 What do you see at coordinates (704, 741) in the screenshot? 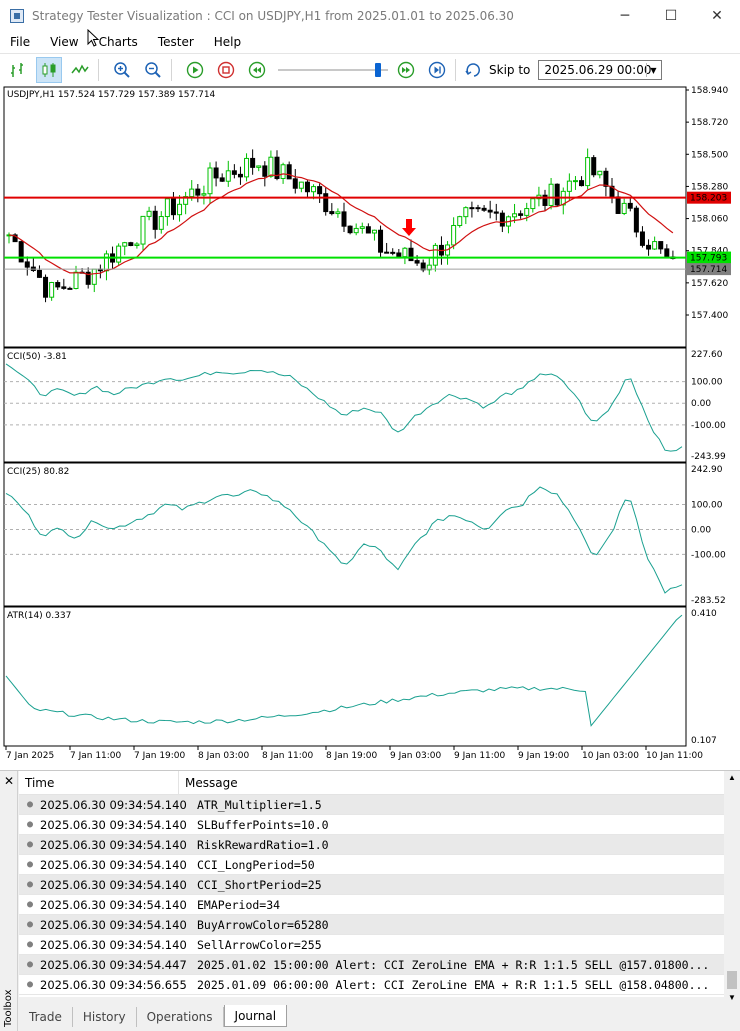
I see `atr-axis-label: 0.107` at bounding box center [704, 741].